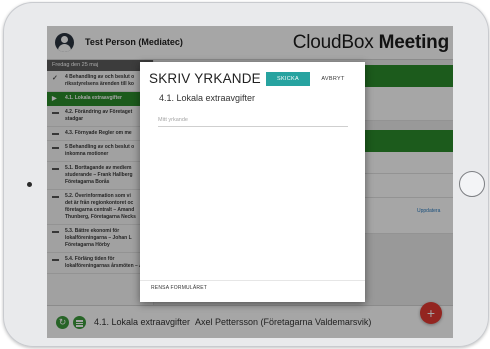 Image resolution: width=490 pixels, height=349 pixels. I want to click on home-button, so click(472, 184).